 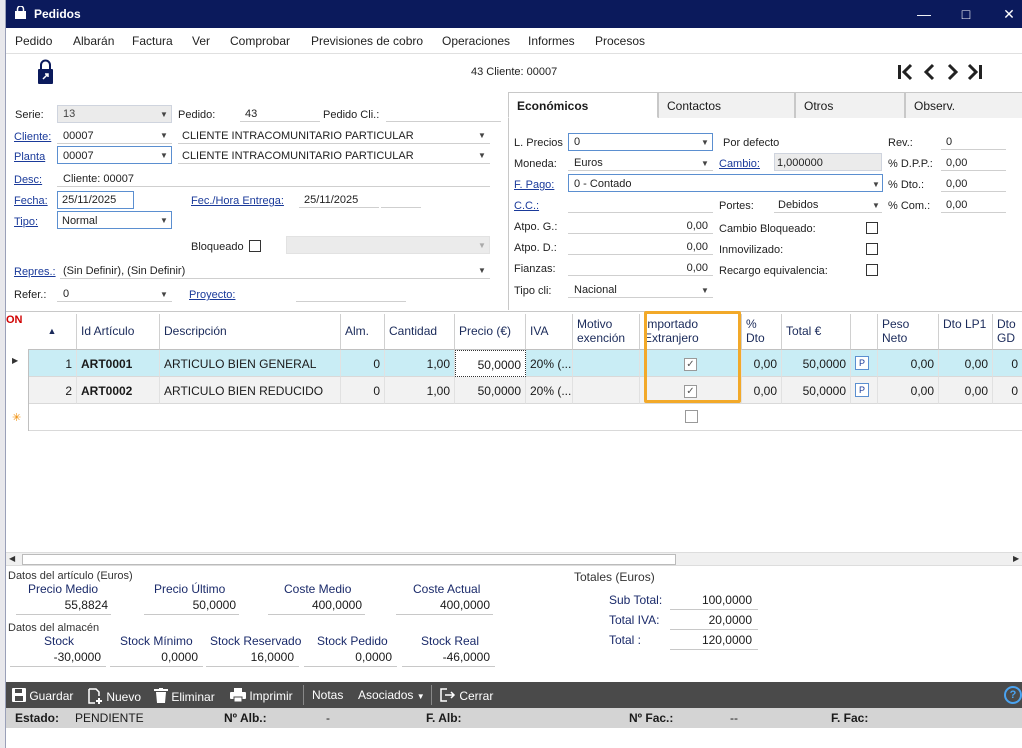 What do you see at coordinates (739, 164) in the screenshot?
I see `cambio-label: Cambio:` at bounding box center [739, 164].